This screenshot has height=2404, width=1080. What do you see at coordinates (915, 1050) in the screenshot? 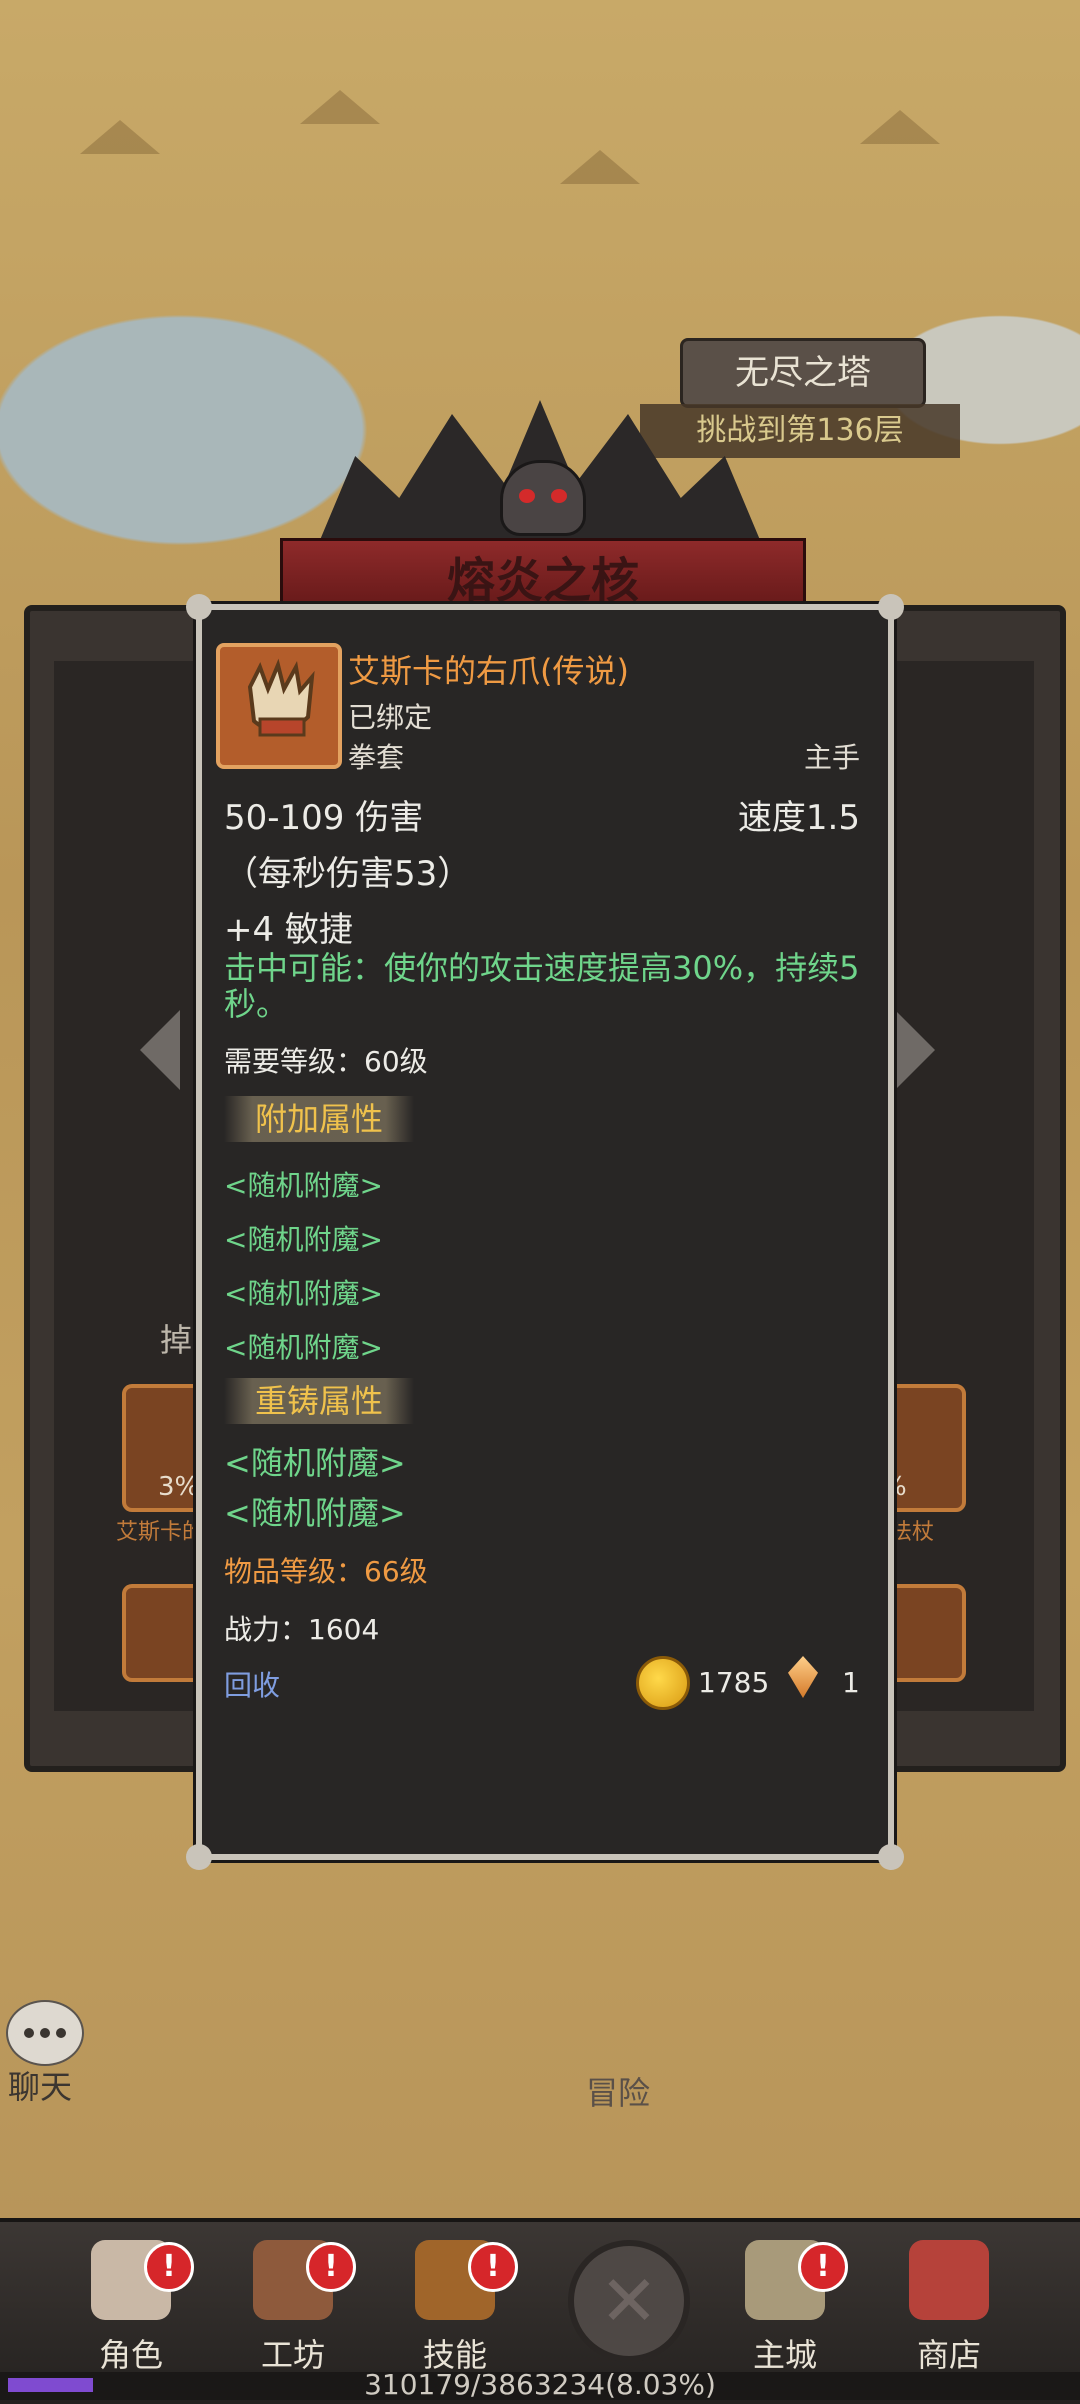
I see `next-arrow-icon` at bounding box center [915, 1050].